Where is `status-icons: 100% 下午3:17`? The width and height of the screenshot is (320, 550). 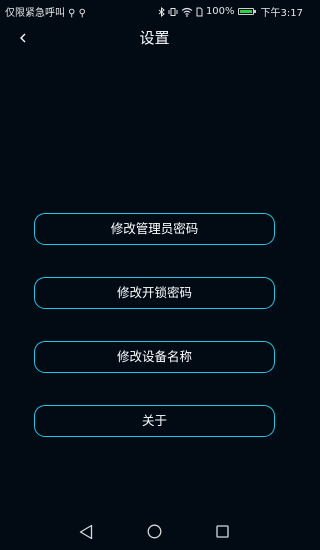 status-icons: 100% 下午3:17 is located at coordinates (230, 11).